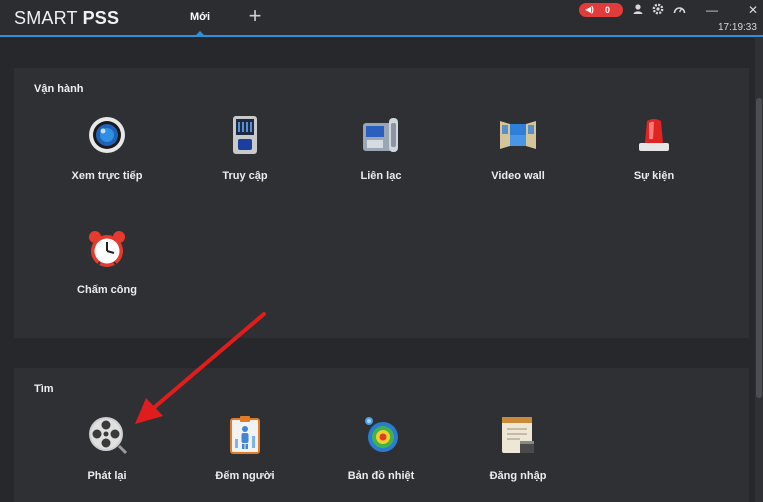 This screenshot has height=502, width=763. I want to click on tab-new-label: Mới, so click(200, 17).